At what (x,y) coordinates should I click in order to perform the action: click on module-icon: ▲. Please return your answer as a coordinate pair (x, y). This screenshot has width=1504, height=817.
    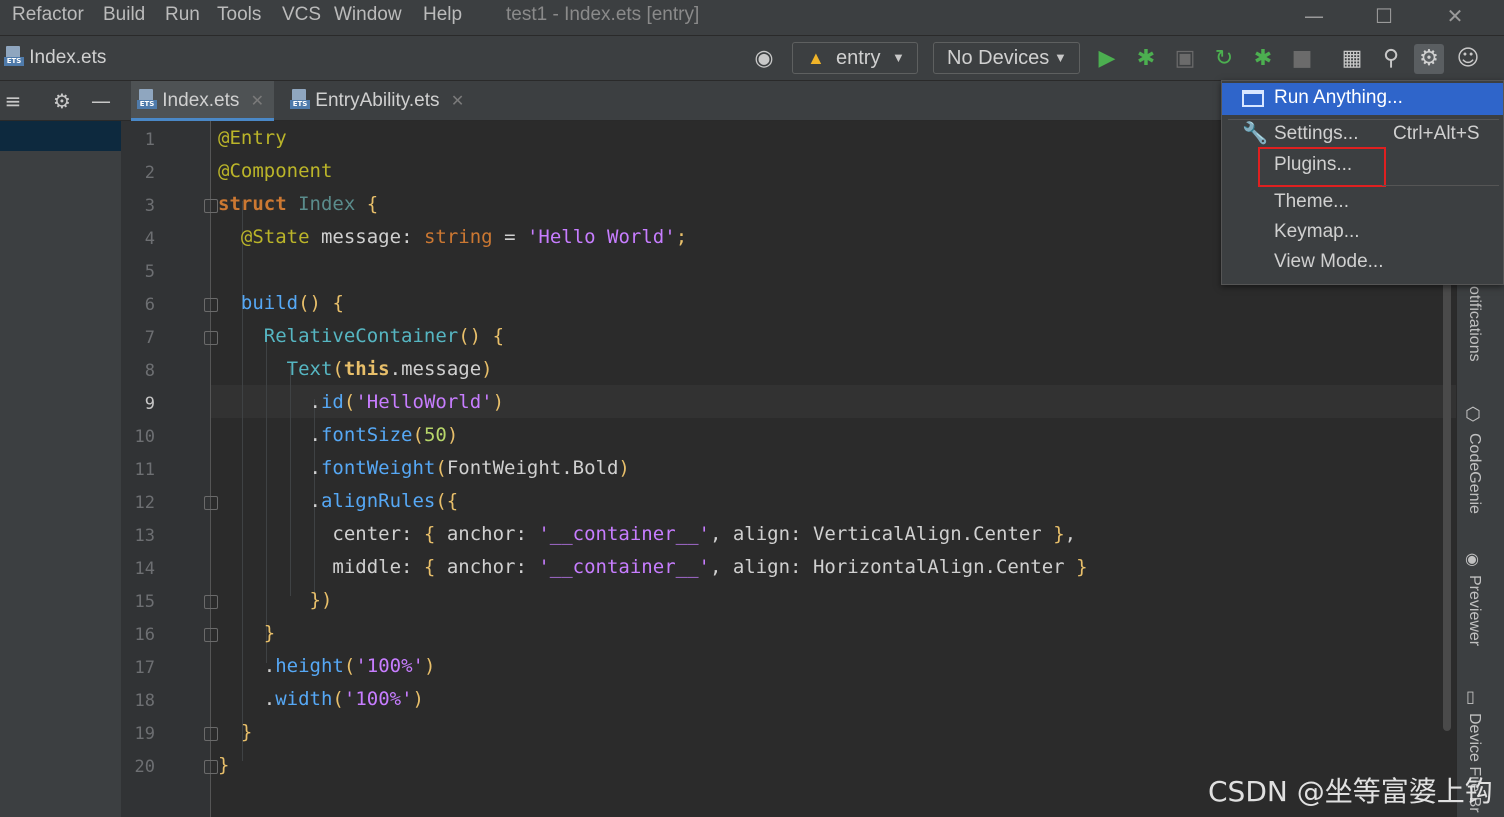
    Looking at the image, I should click on (816, 58).